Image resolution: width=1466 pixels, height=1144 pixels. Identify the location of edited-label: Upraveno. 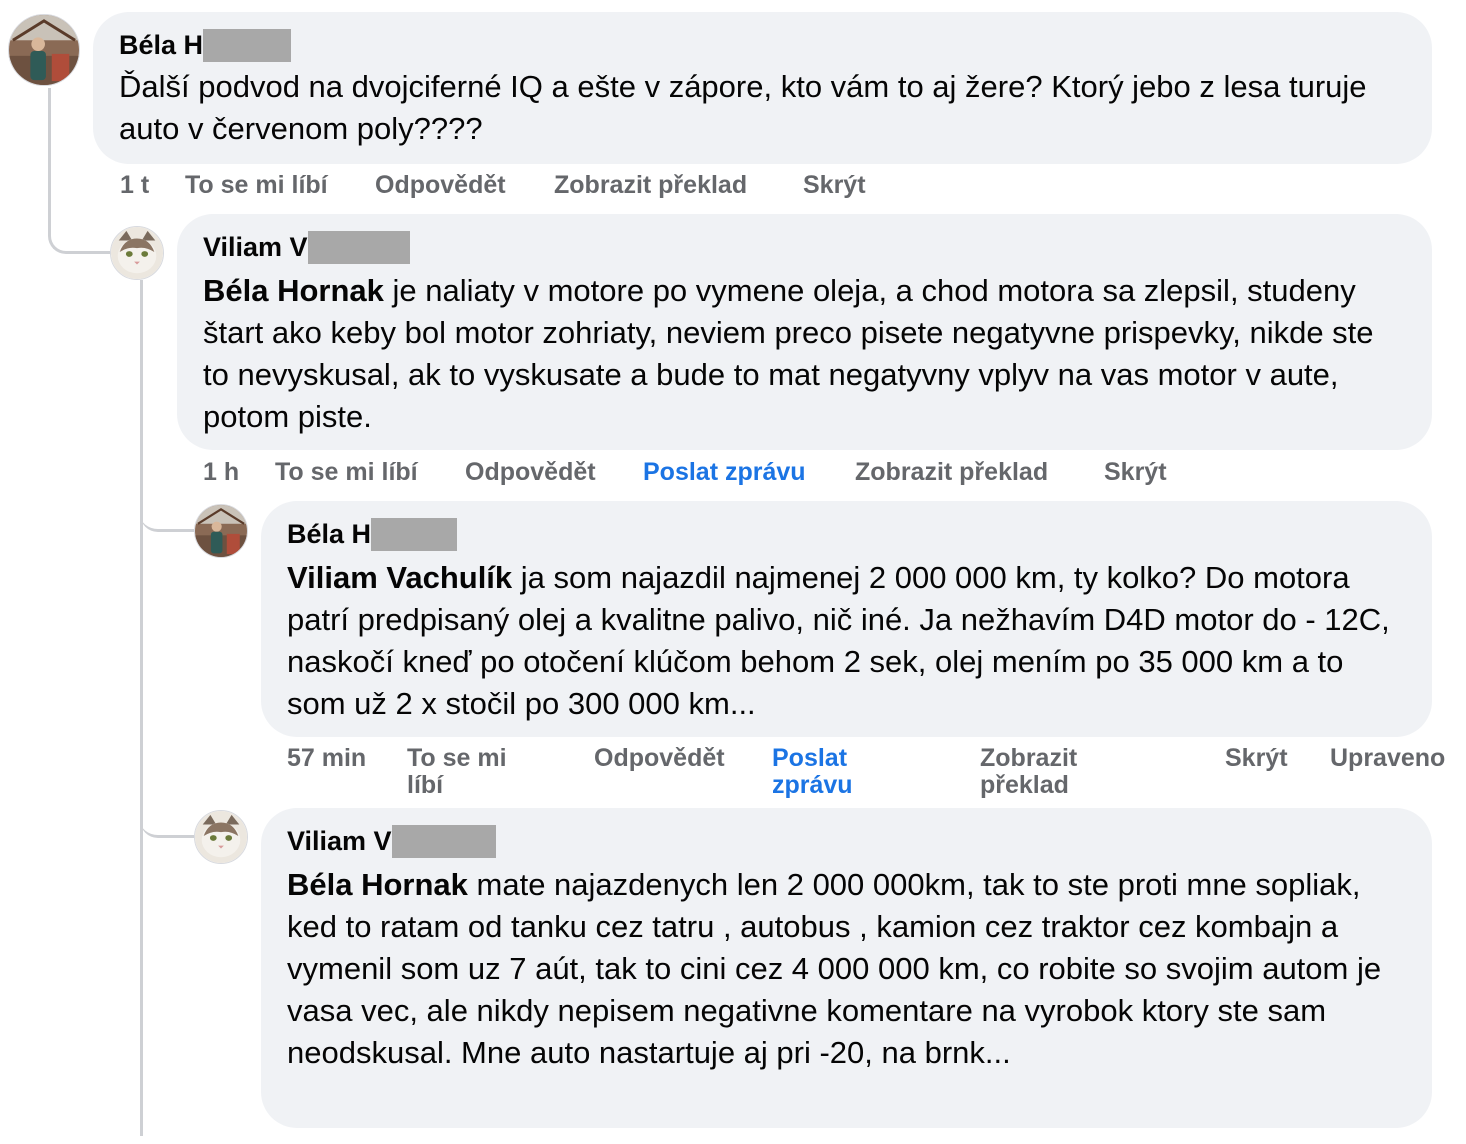
(1387, 758).